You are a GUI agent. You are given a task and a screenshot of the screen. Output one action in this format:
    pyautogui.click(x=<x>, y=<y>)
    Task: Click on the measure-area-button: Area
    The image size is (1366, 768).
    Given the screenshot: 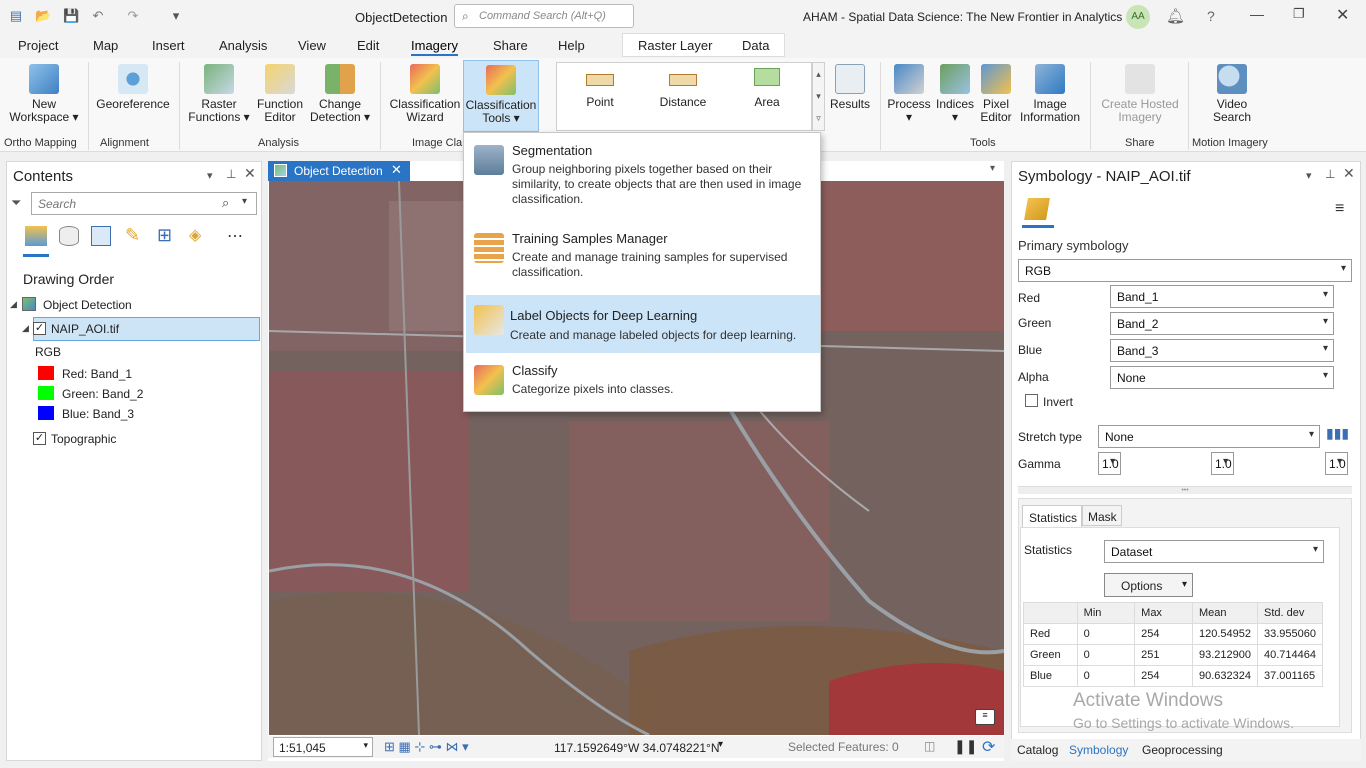 What is the action you would take?
    pyautogui.click(x=767, y=88)
    